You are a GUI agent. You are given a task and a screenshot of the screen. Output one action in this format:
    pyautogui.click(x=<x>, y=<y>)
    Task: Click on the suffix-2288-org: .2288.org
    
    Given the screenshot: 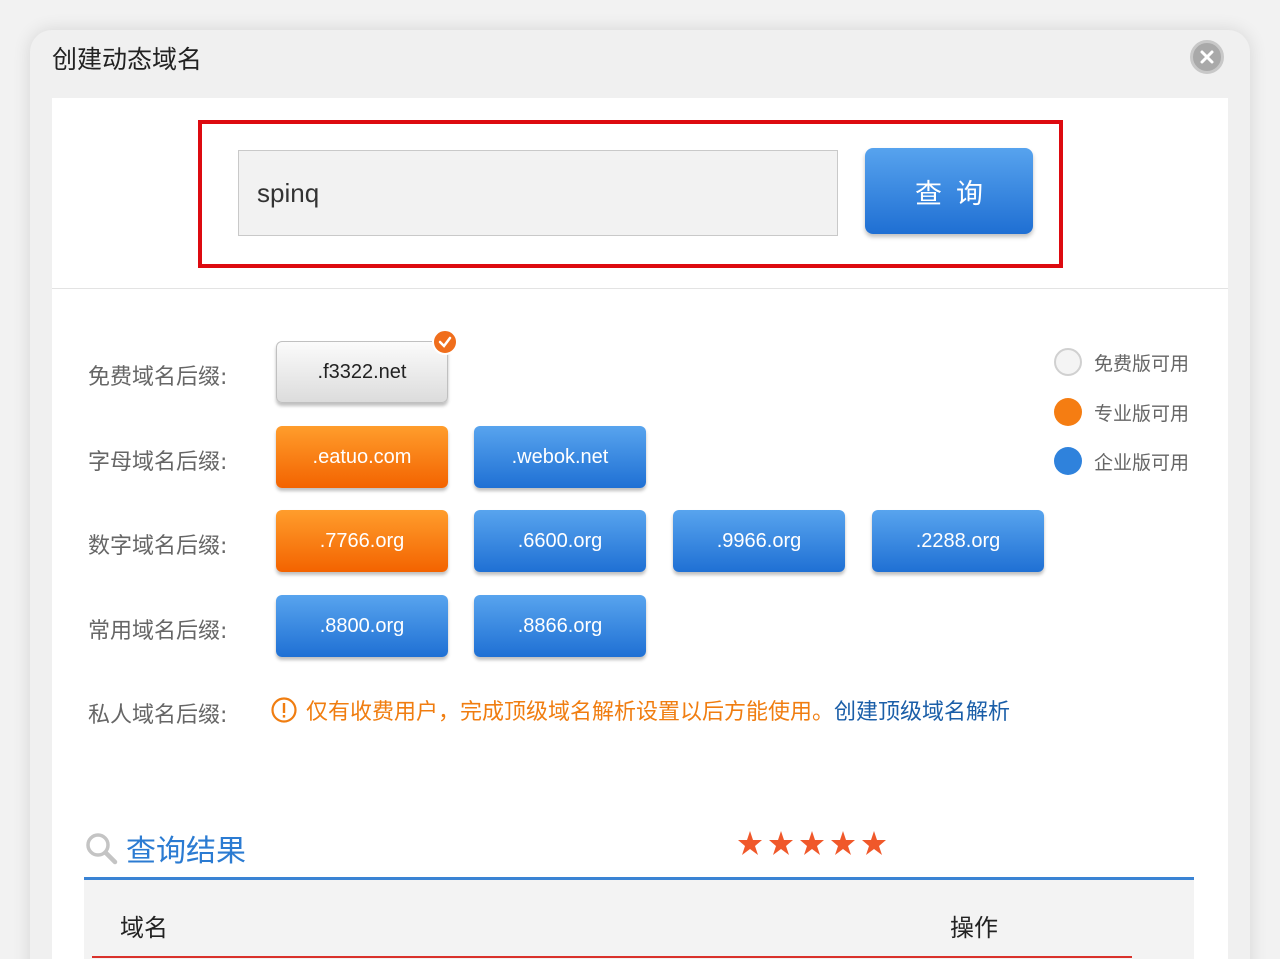 What is the action you would take?
    pyautogui.click(x=958, y=541)
    